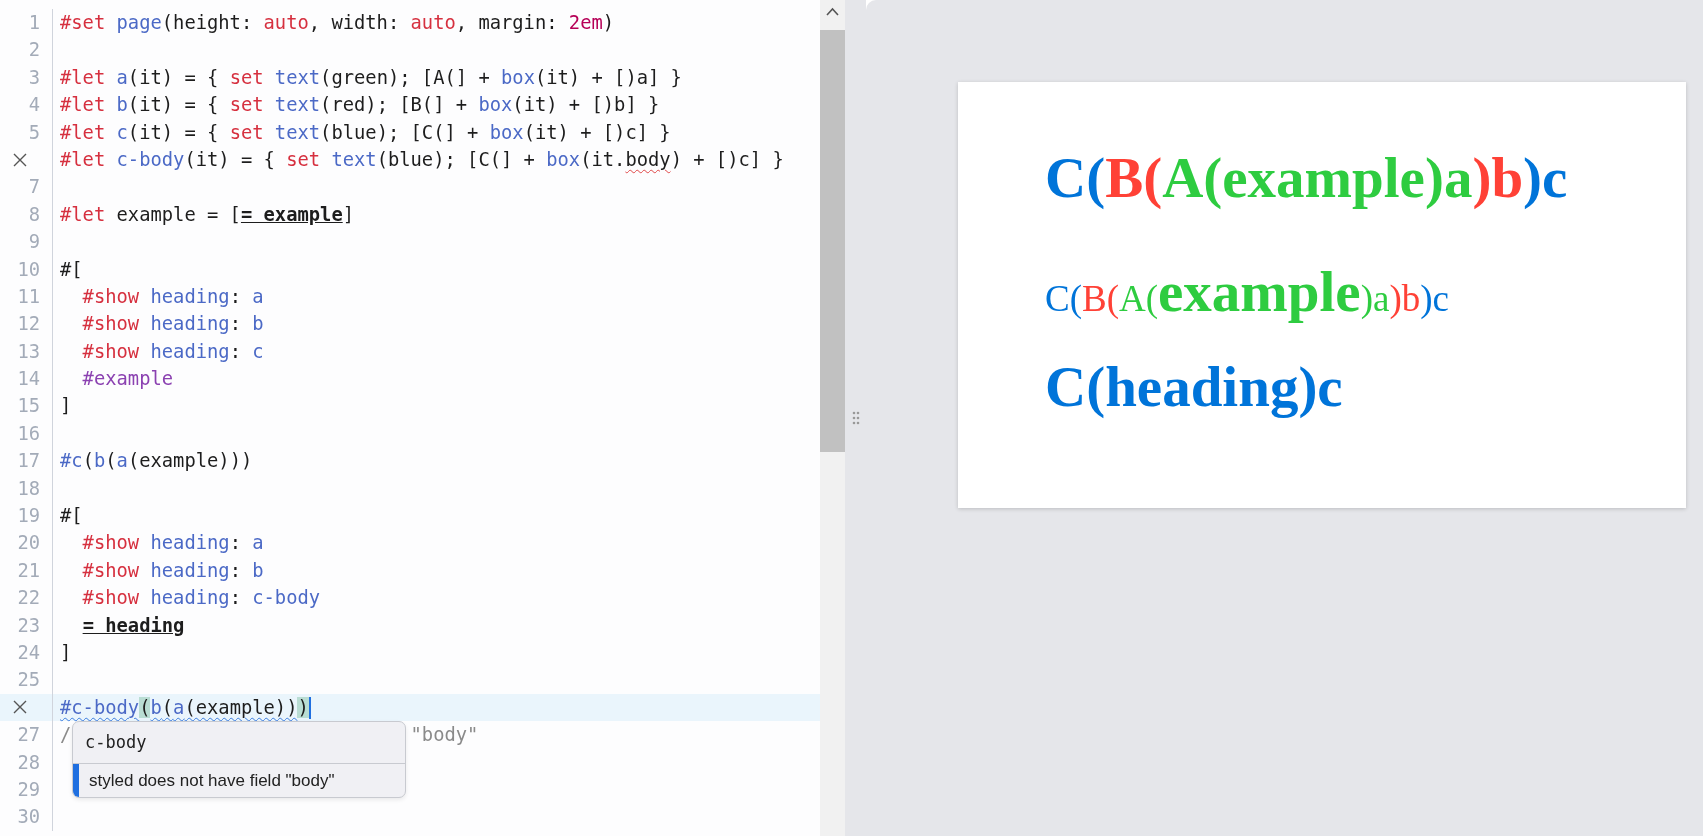  Describe the element at coordinates (28, 269) in the screenshot. I see `line-number: 10` at that location.